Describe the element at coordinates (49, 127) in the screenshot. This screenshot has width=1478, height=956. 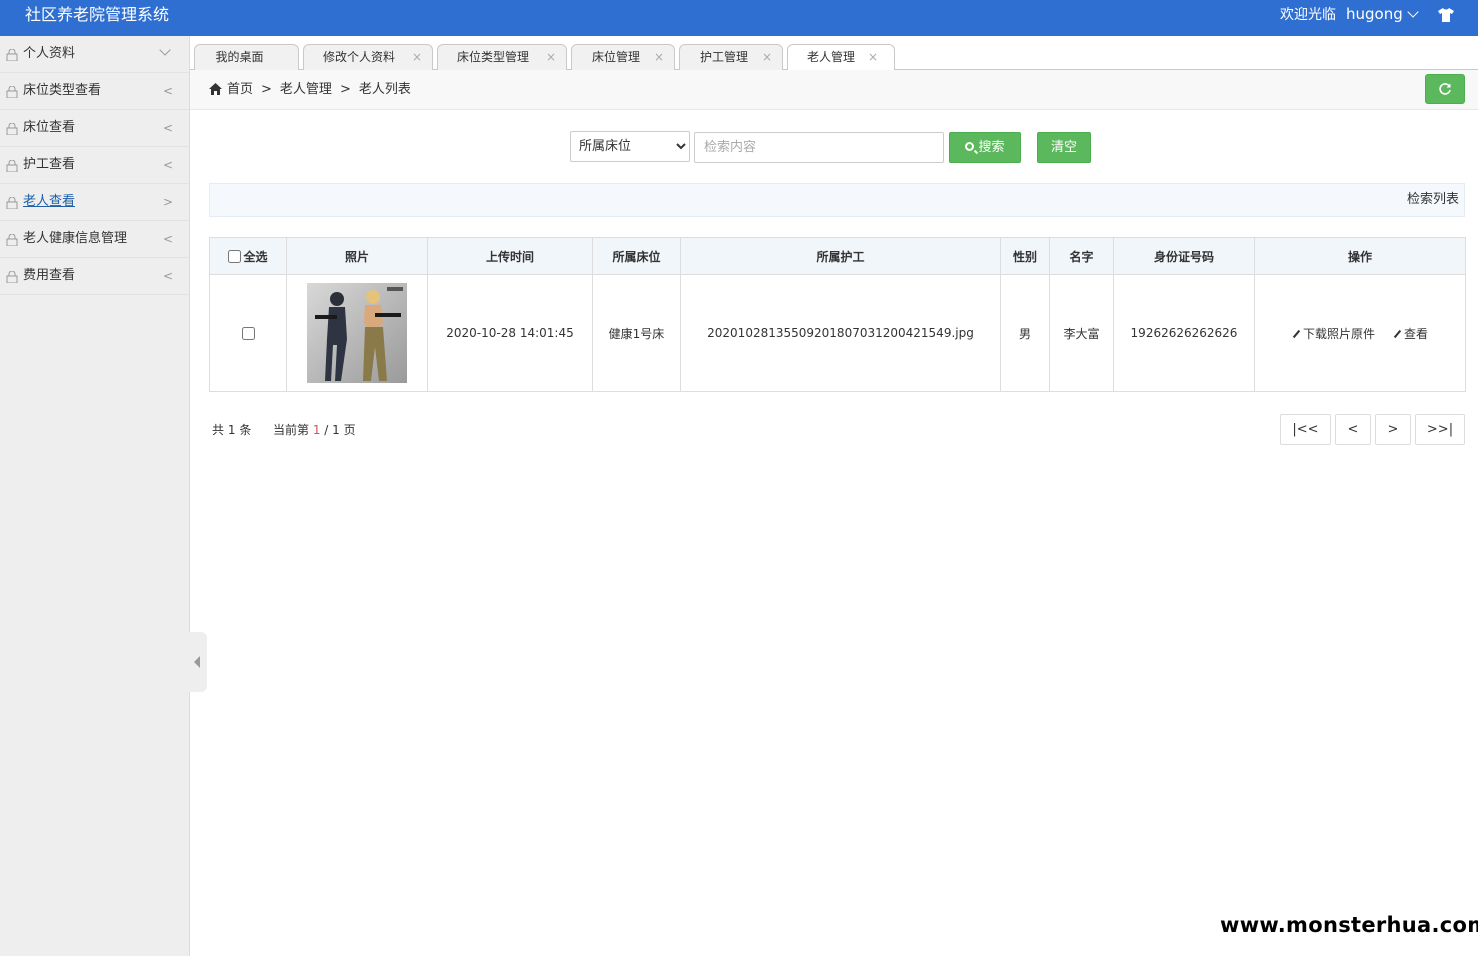
I see `sidebar-item-label: 床位查看` at that location.